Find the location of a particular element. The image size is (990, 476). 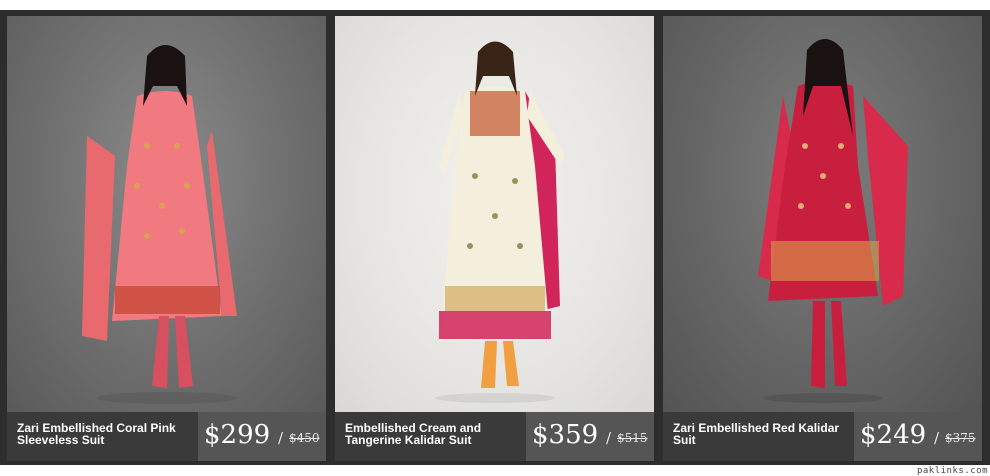

product-name: Zari Embellished Red Kalidar Suit is located at coordinates (764, 434).